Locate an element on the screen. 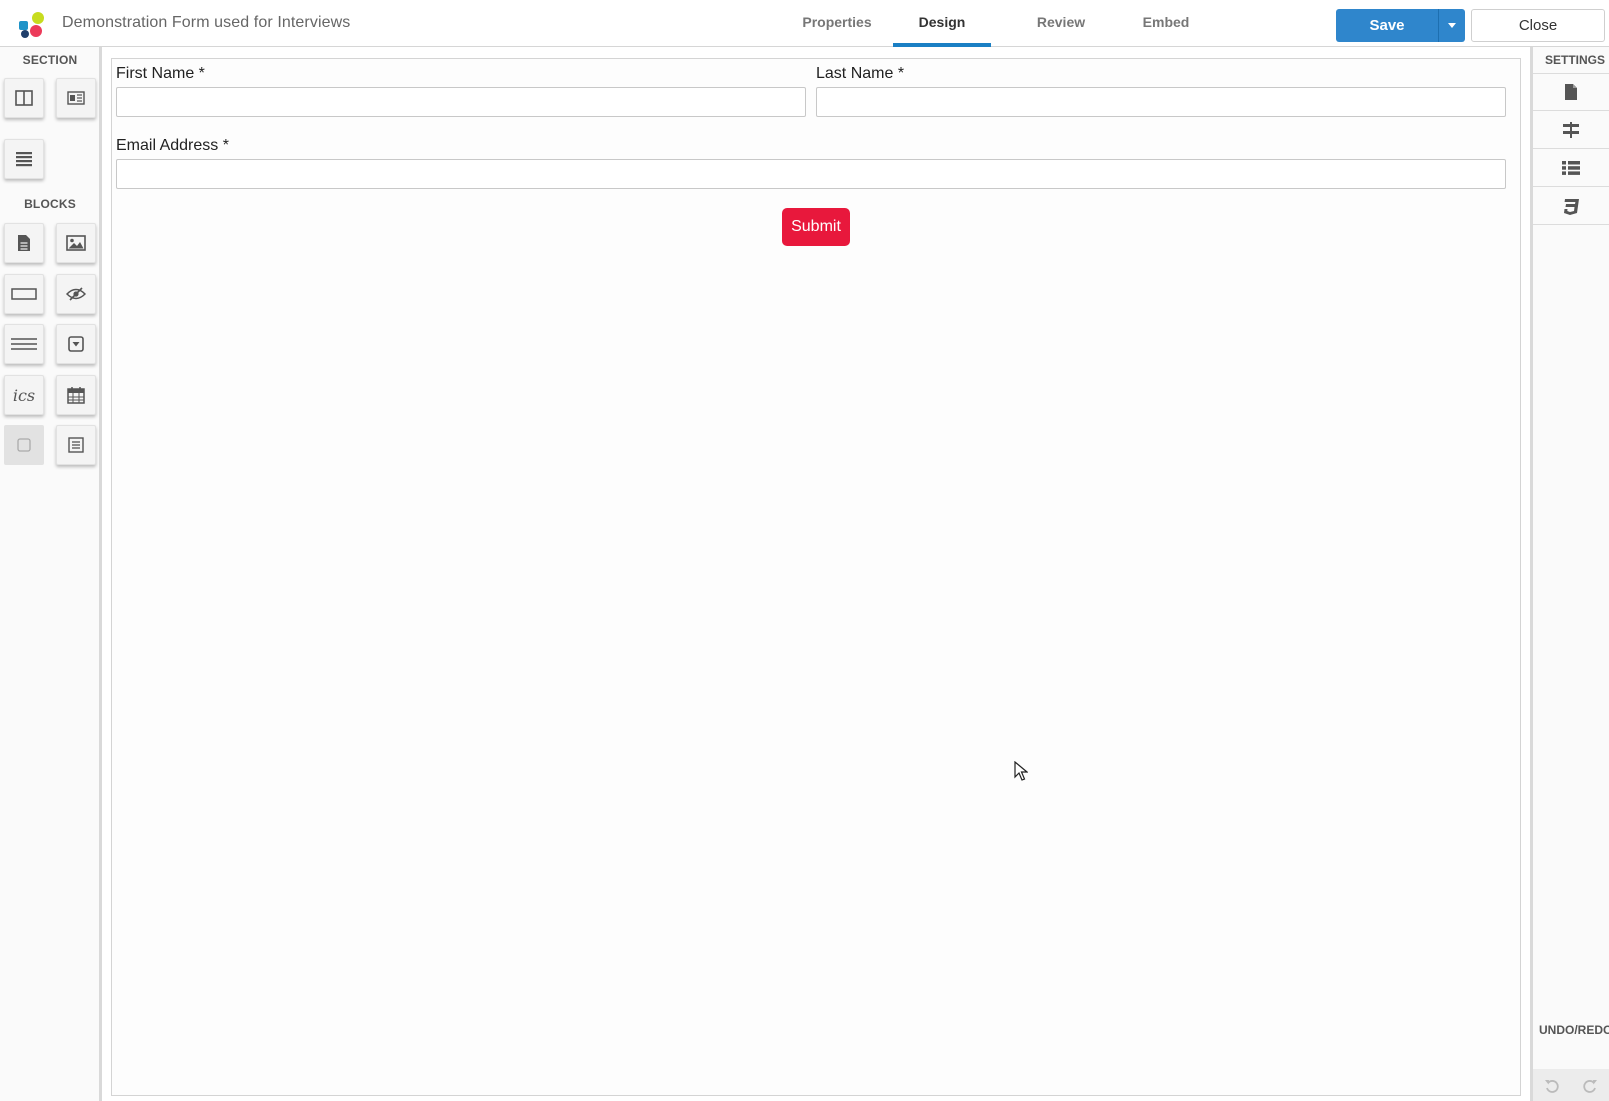 The image size is (1609, 1101). calendar-block-tool is located at coordinates (76, 395).